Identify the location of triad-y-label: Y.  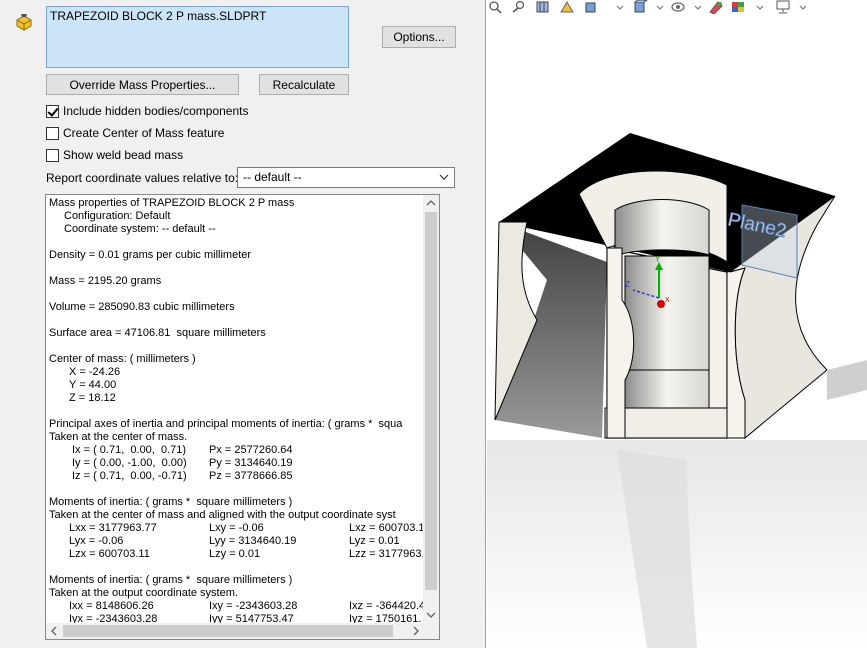
(658, 259).